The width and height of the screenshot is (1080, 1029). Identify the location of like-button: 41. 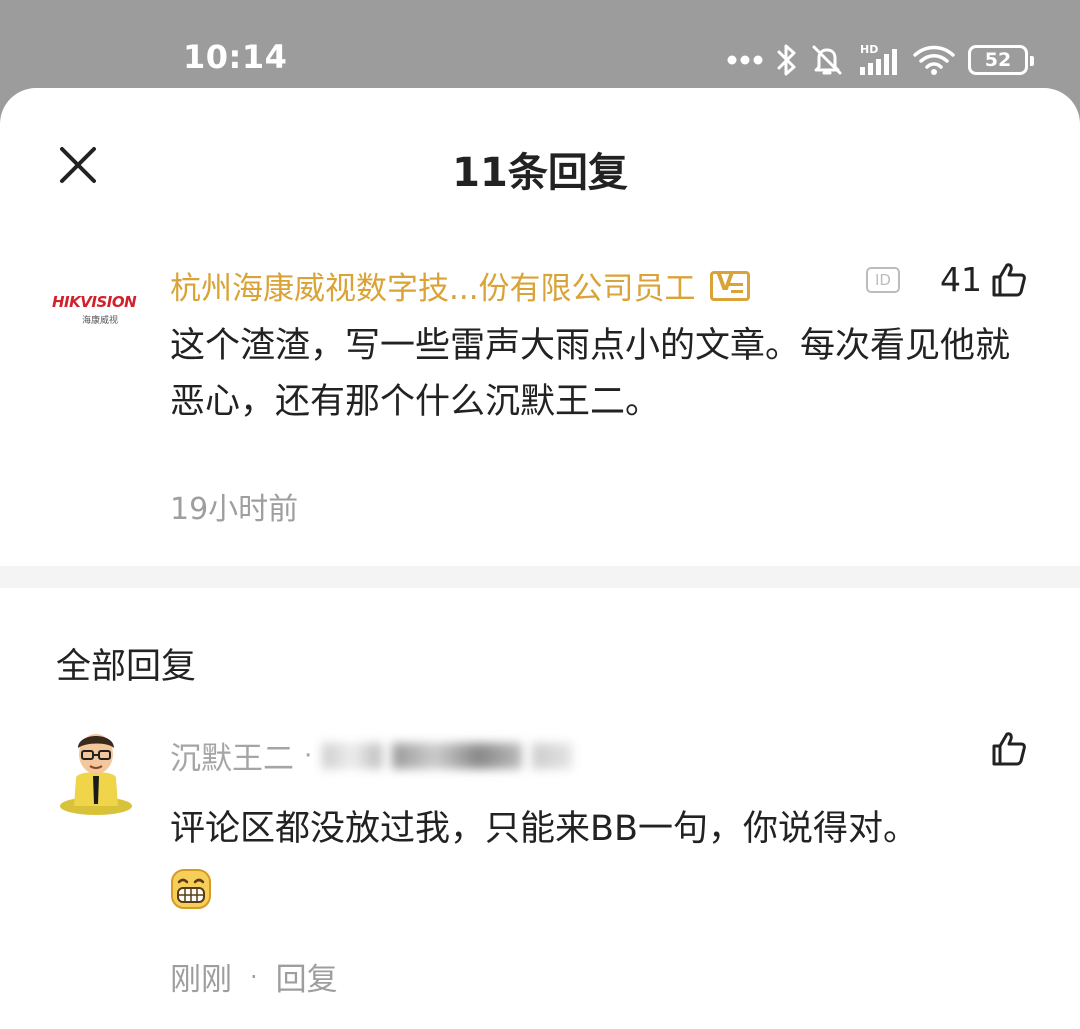
(984, 279).